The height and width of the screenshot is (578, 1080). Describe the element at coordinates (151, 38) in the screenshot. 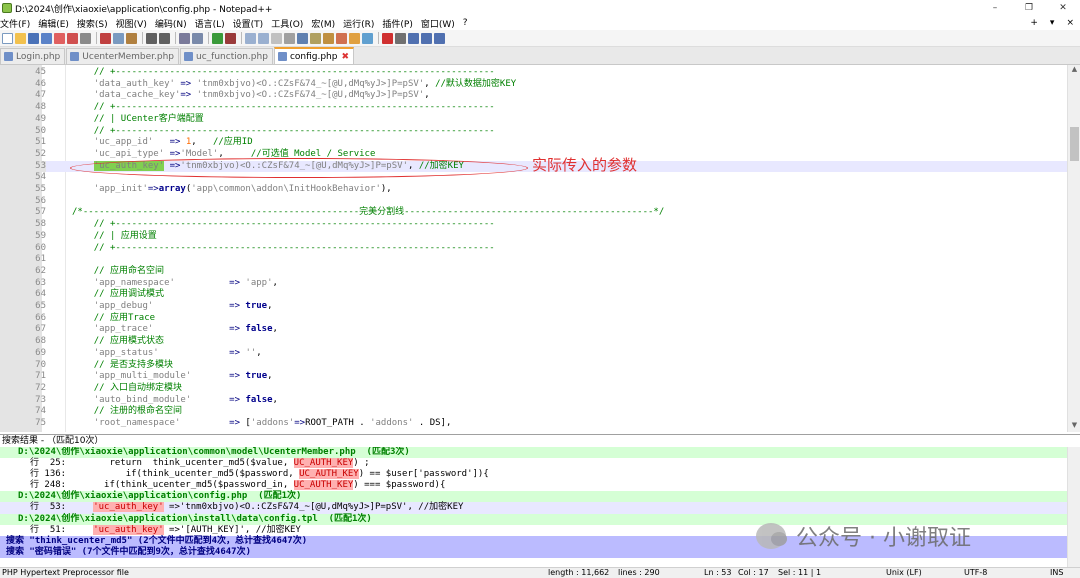

I see `undo-icon` at that location.